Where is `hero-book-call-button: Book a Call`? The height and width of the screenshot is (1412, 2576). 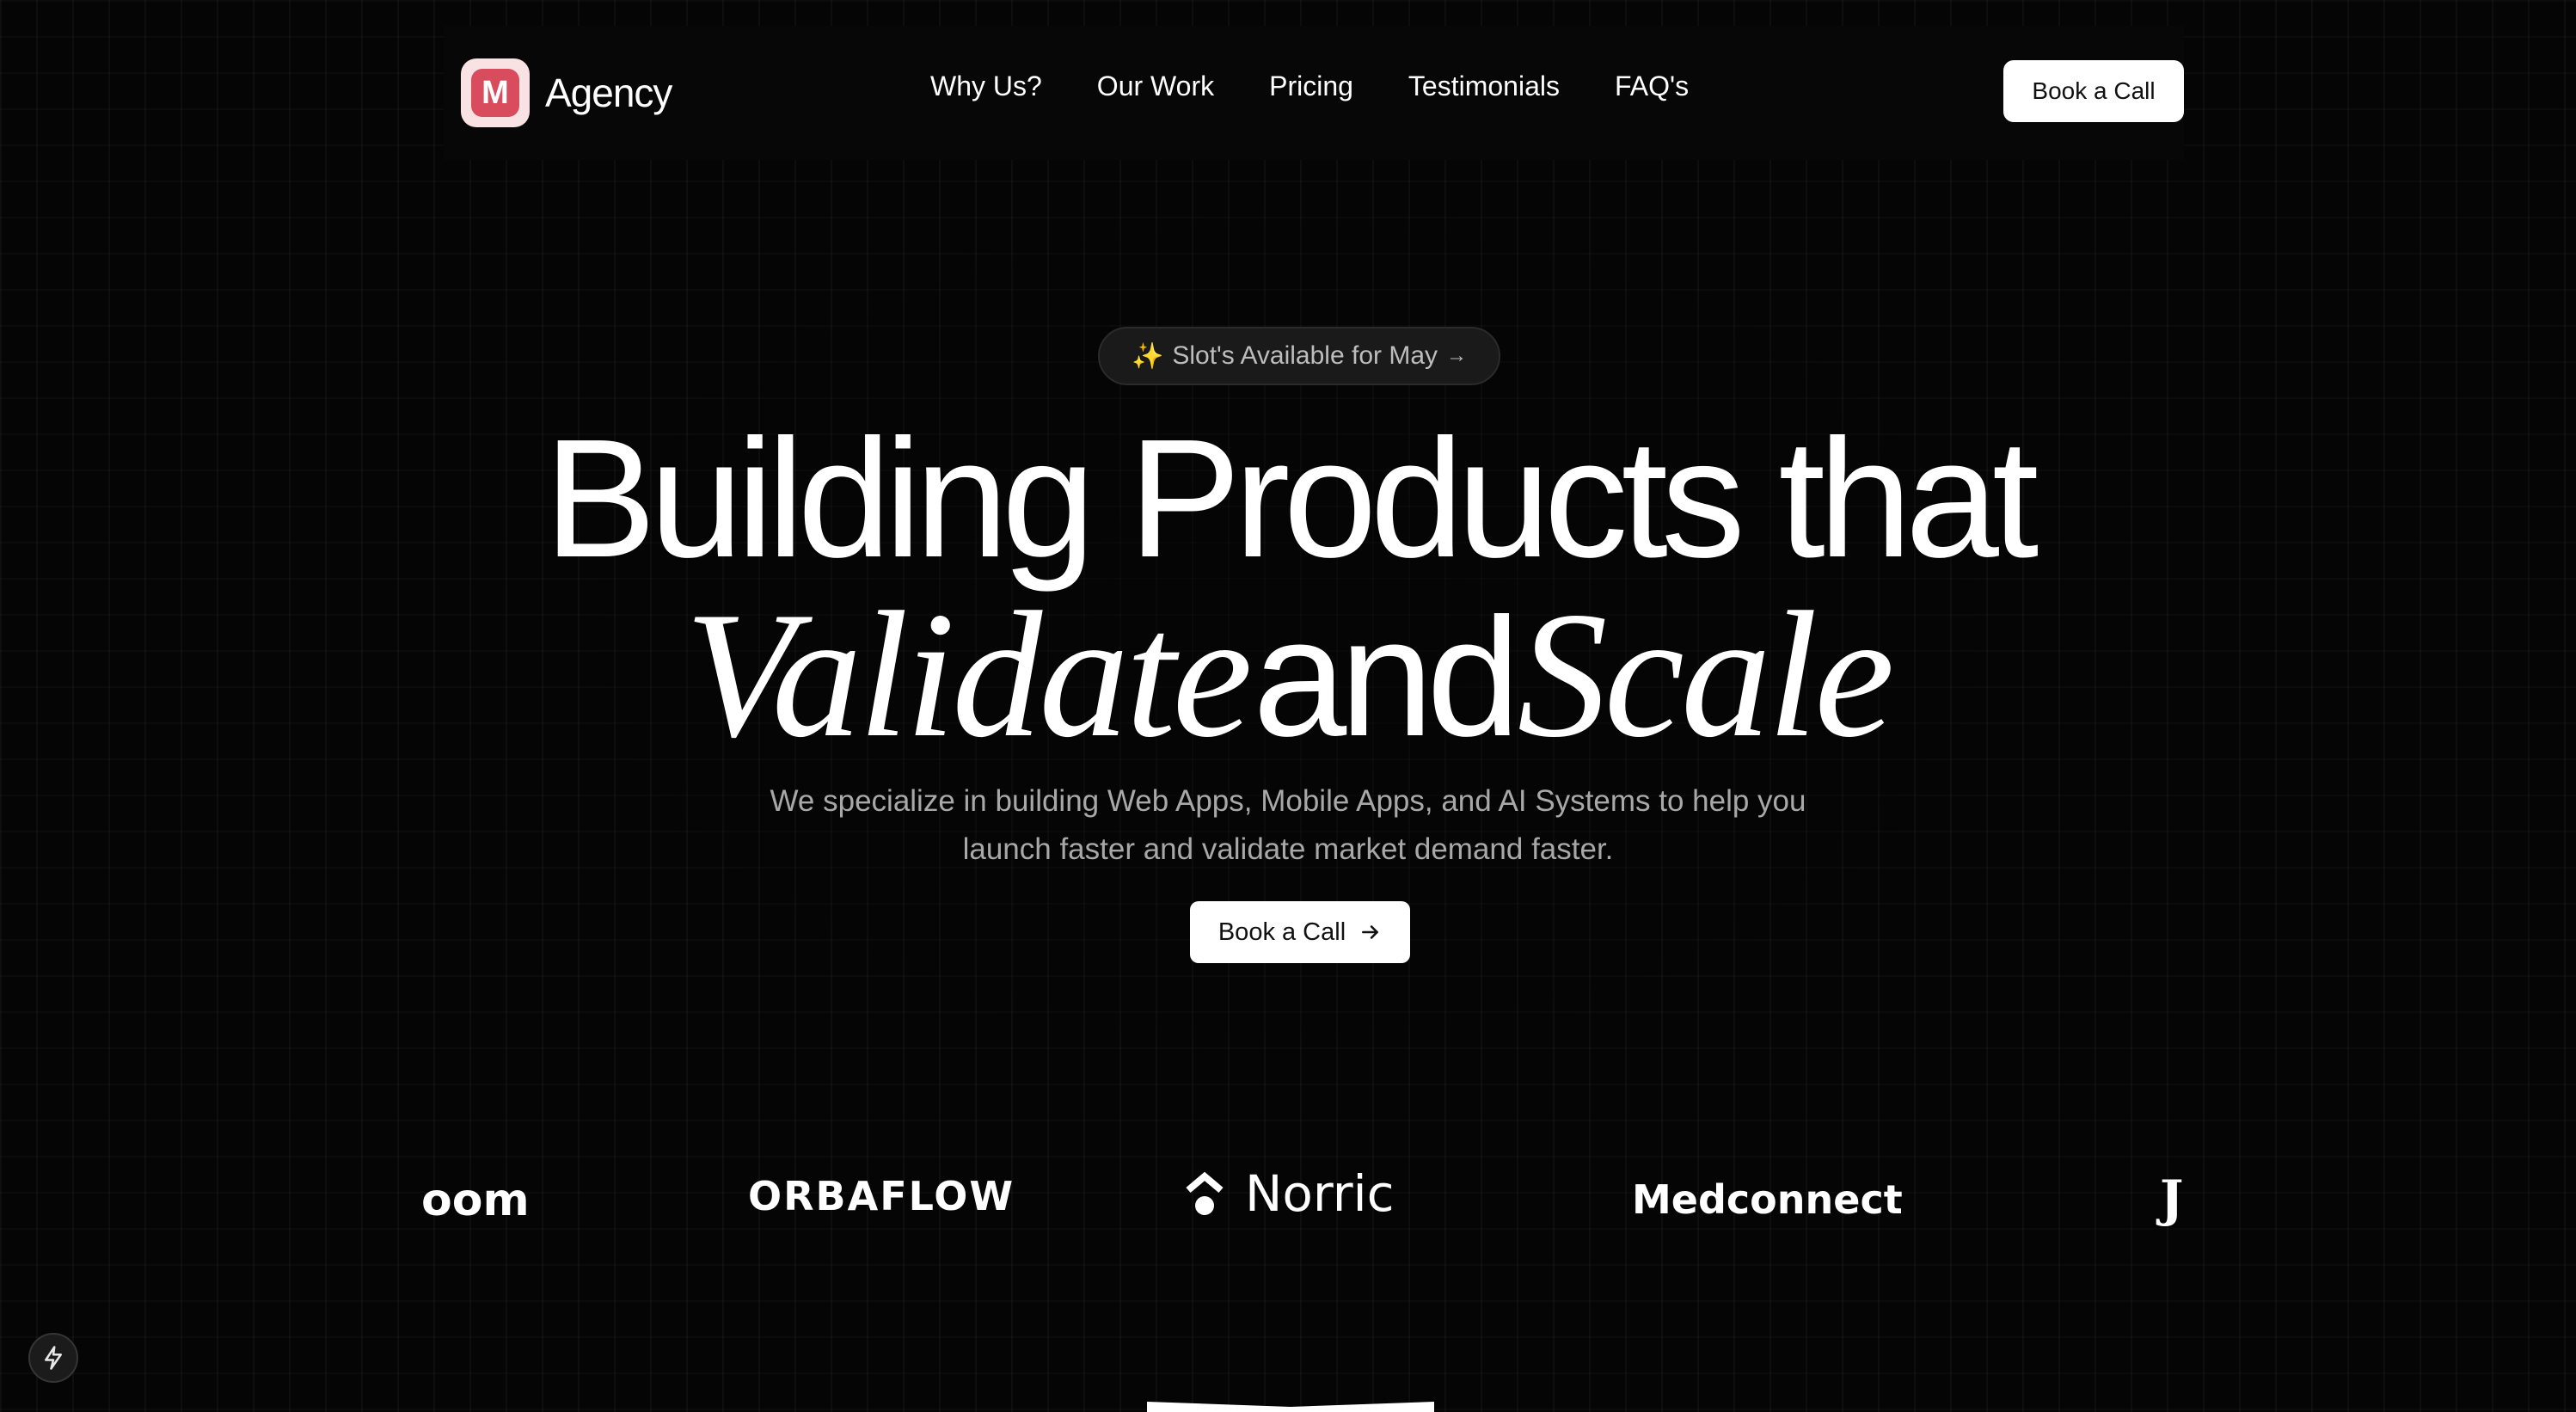
hero-book-call-button: Book a Call is located at coordinates (1300, 932).